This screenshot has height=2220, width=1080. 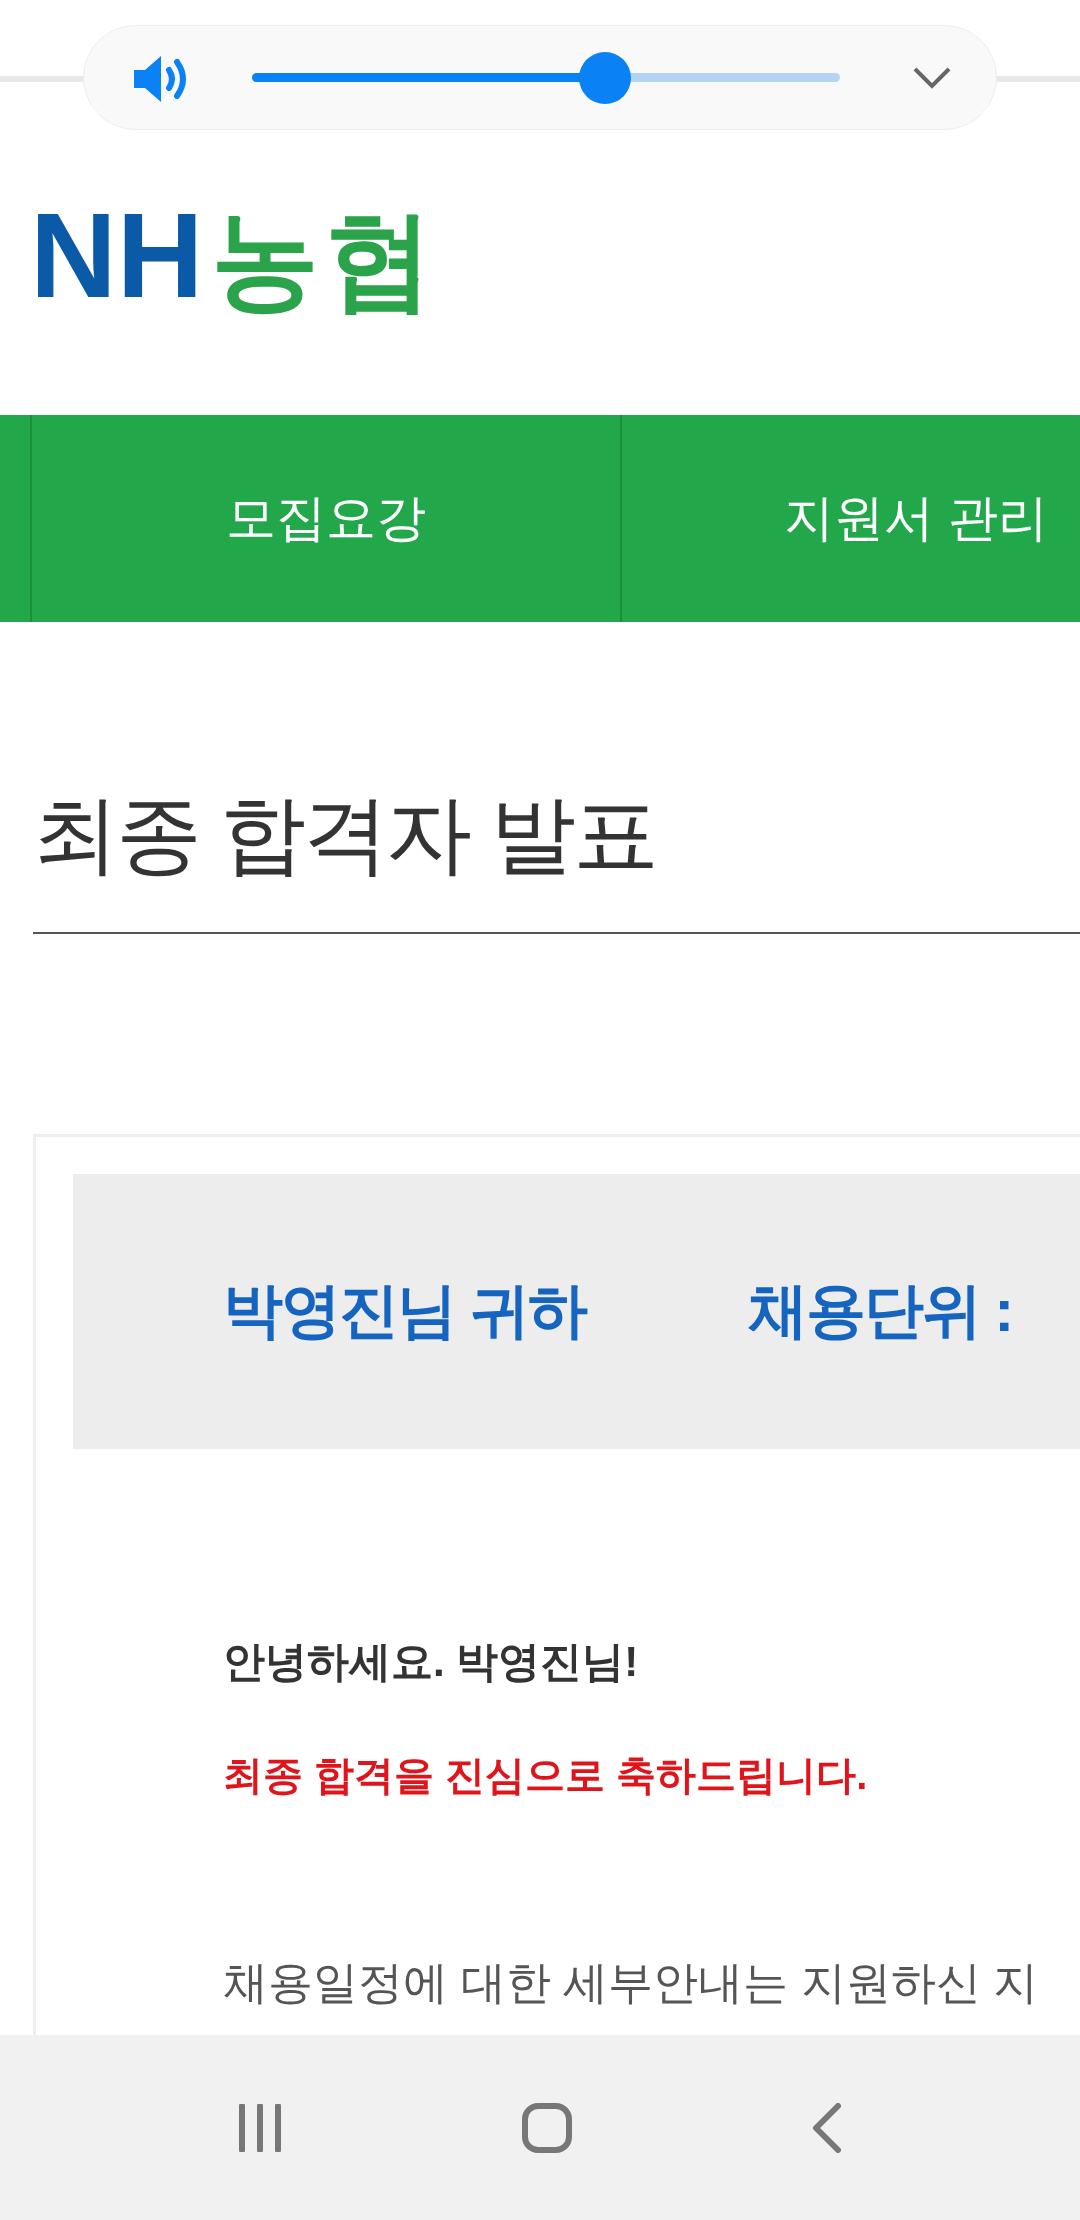 I want to click on congratulation-text: 최종 합격을 진심으로 축하드립니다., so click(x=546, y=1775).